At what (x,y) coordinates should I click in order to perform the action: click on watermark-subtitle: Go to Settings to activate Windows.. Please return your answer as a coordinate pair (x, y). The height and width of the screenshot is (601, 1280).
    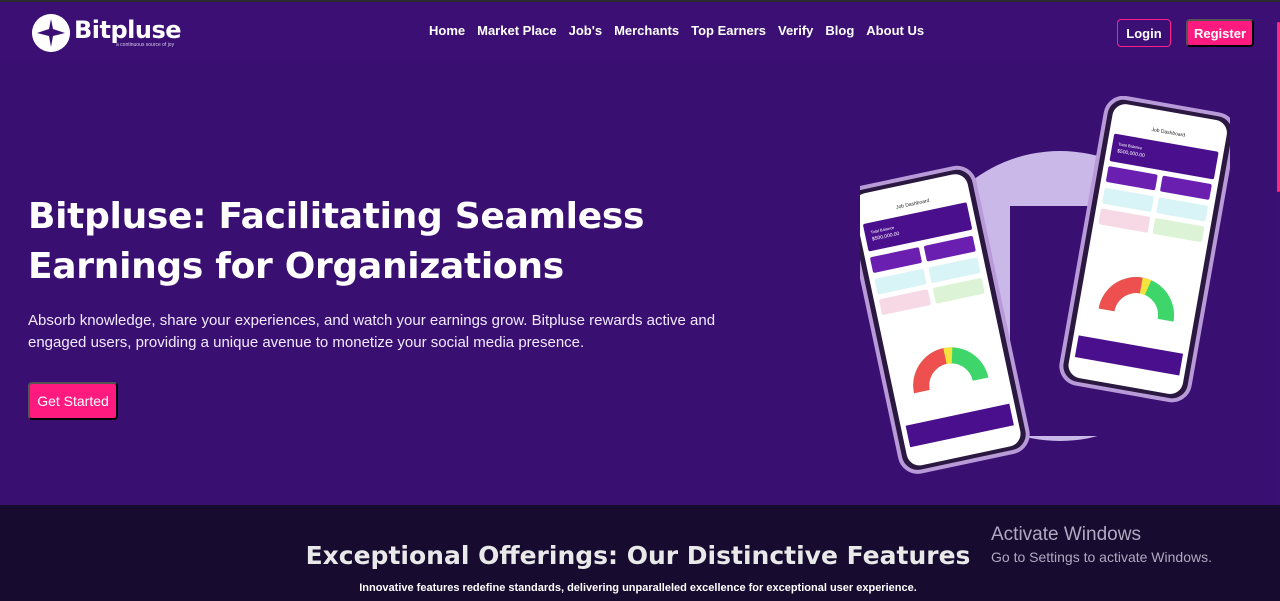
    Looking at the image, I should click on (1101, 557).